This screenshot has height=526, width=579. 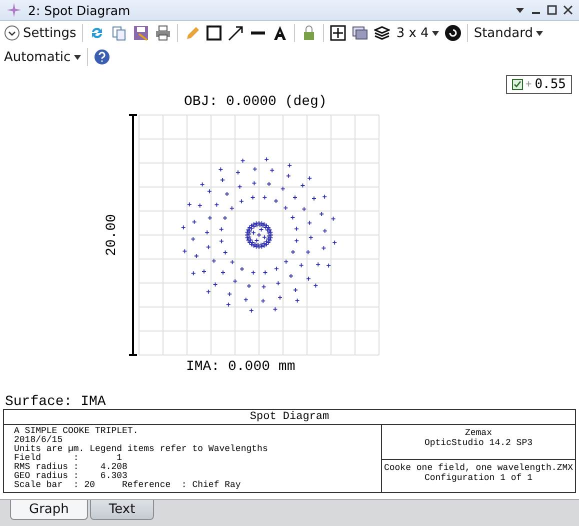 What do you see at coordinates (280, 33) in the screenshot?
I see `text-tool-icon` at bounding box center [280, 33].